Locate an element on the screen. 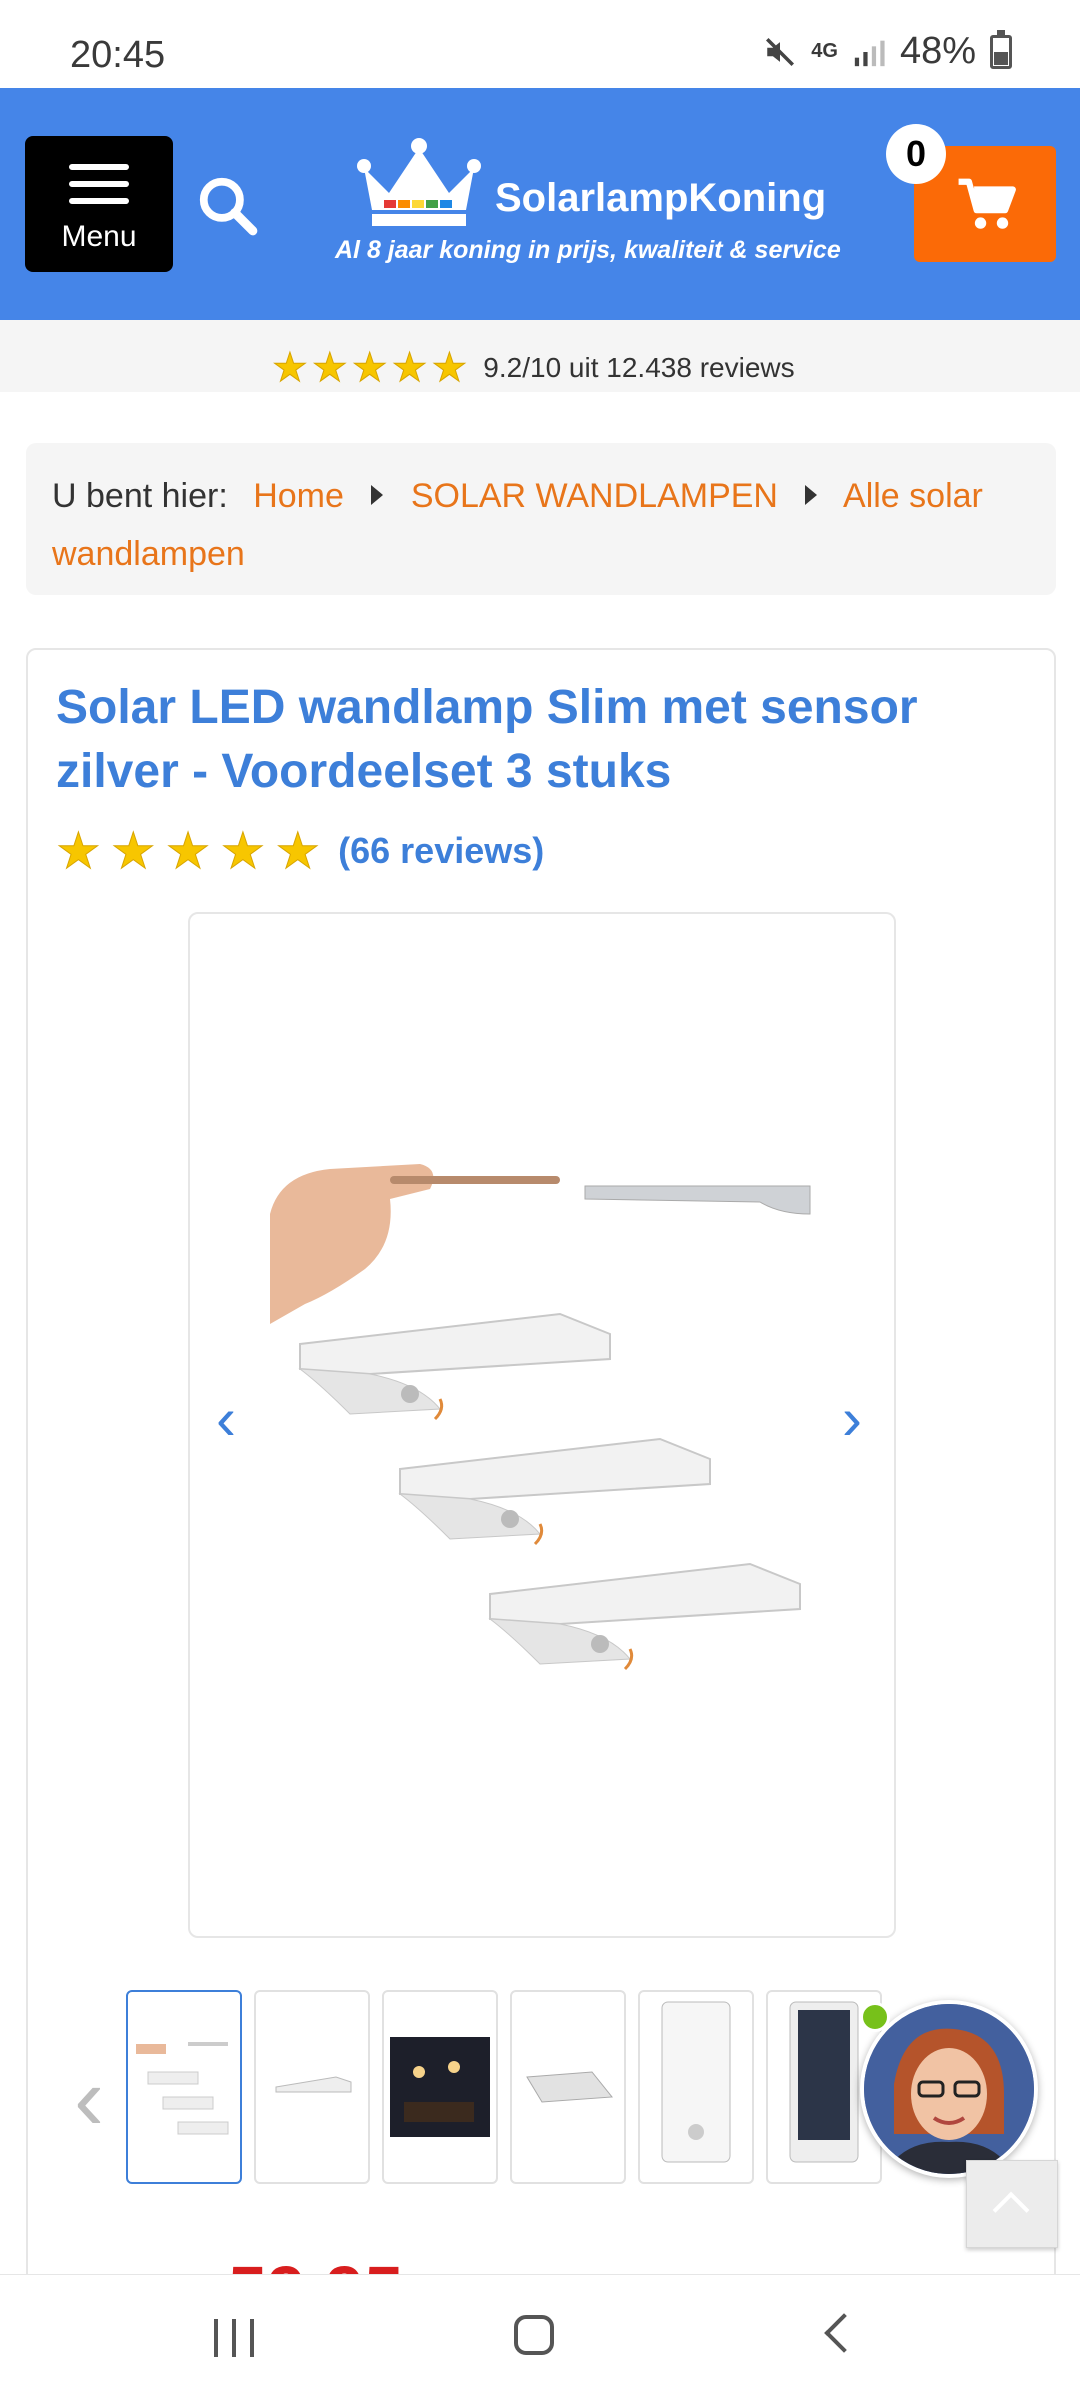 This screenshot has width=1080, height=2401. recent-apps-icon is located at coordinates (234, 2339).